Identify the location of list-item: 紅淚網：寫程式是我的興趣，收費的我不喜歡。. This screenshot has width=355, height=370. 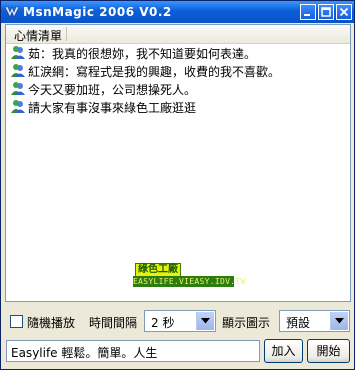
(178, 70).